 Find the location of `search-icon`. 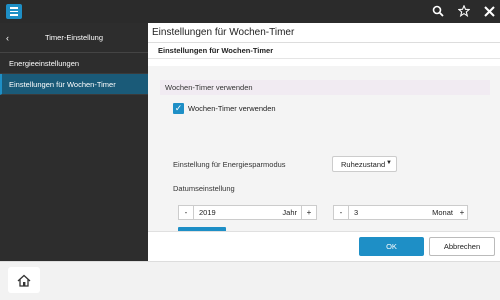

search-icon is located at coordinates (438, 11).